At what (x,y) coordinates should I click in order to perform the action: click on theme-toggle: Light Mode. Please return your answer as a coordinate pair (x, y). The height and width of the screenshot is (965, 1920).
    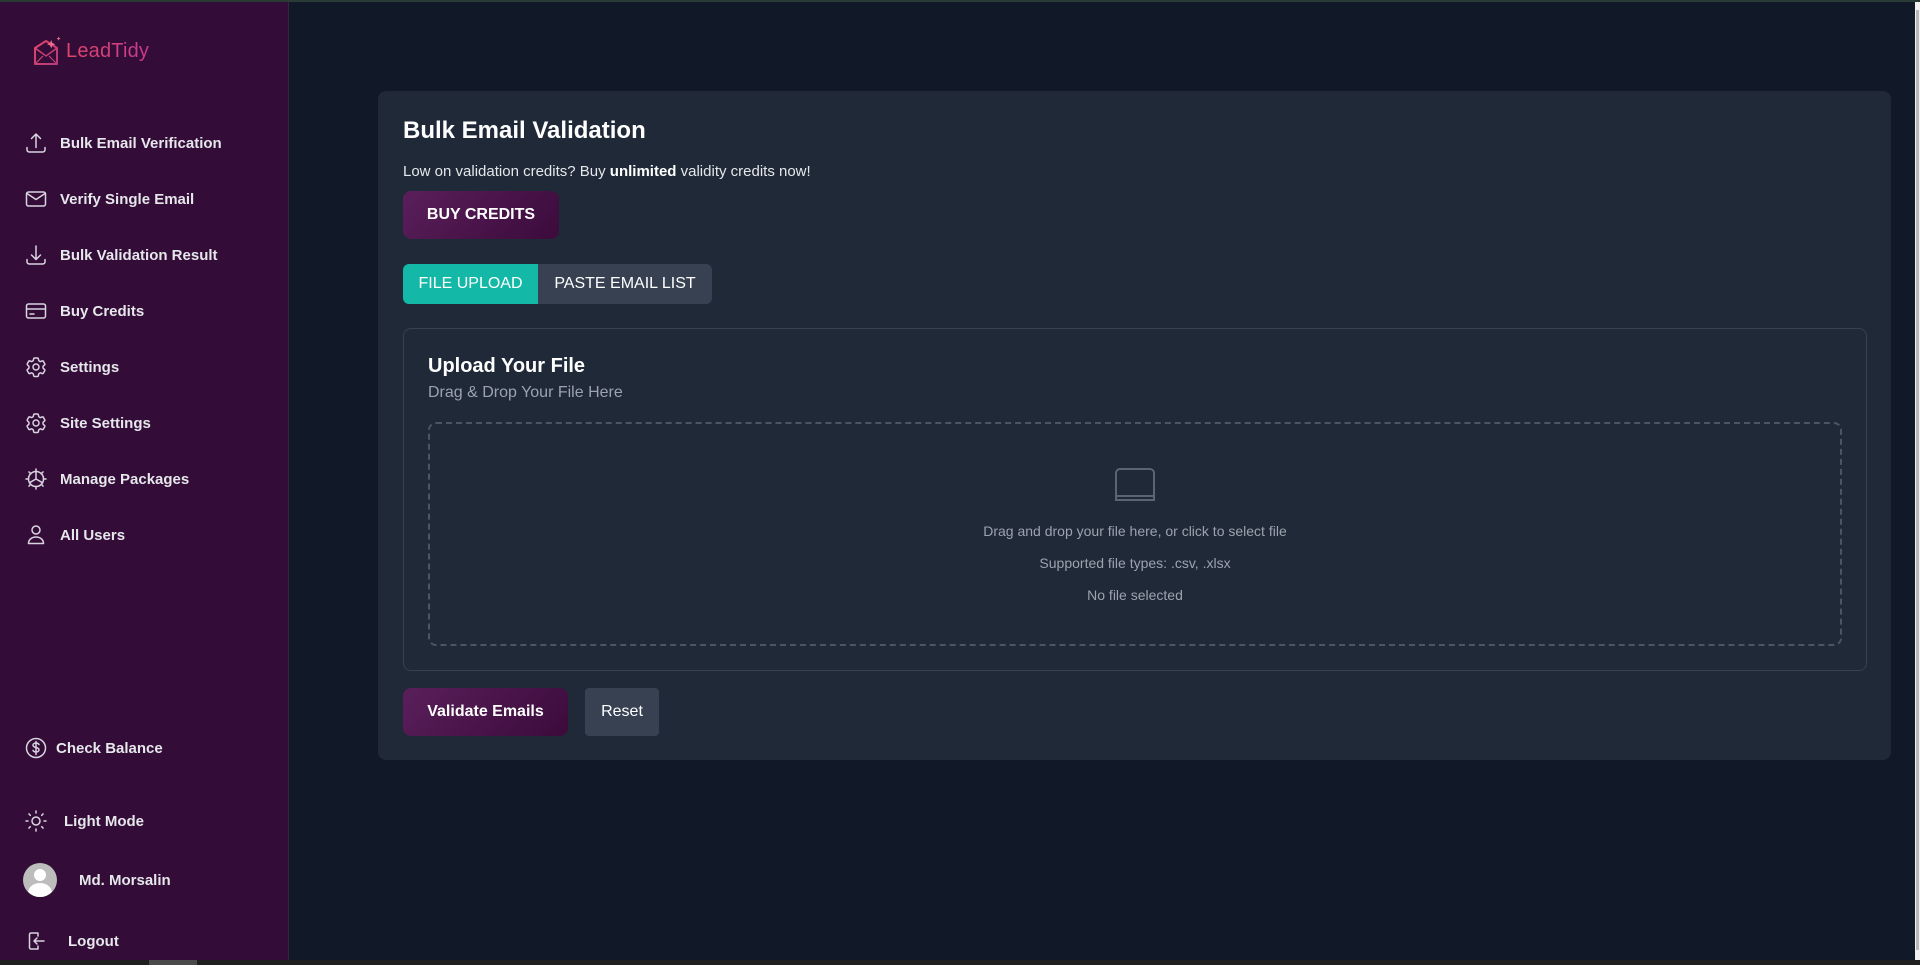
    Looking at the image, I should click on (84, 821).